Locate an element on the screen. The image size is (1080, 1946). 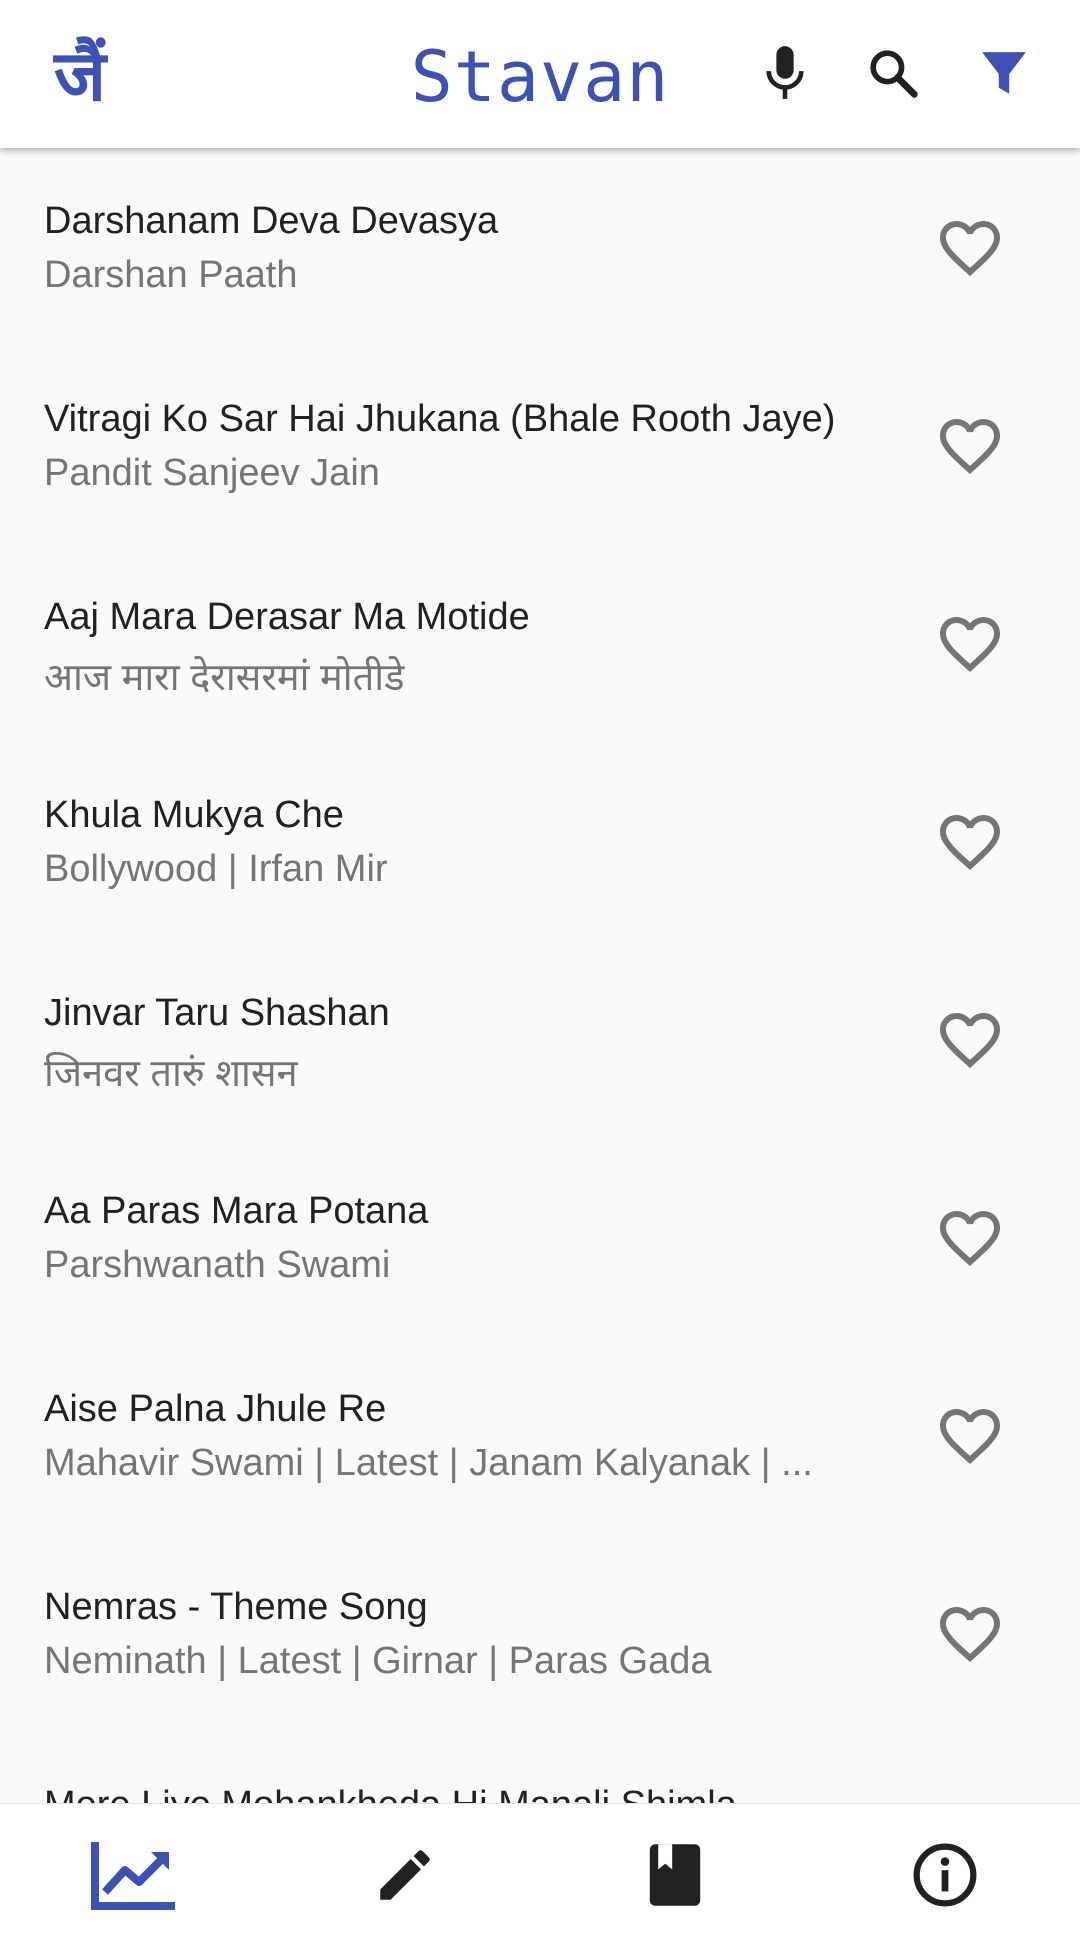
app-bar: जैं Stavan is located at coordinates (540, 74).